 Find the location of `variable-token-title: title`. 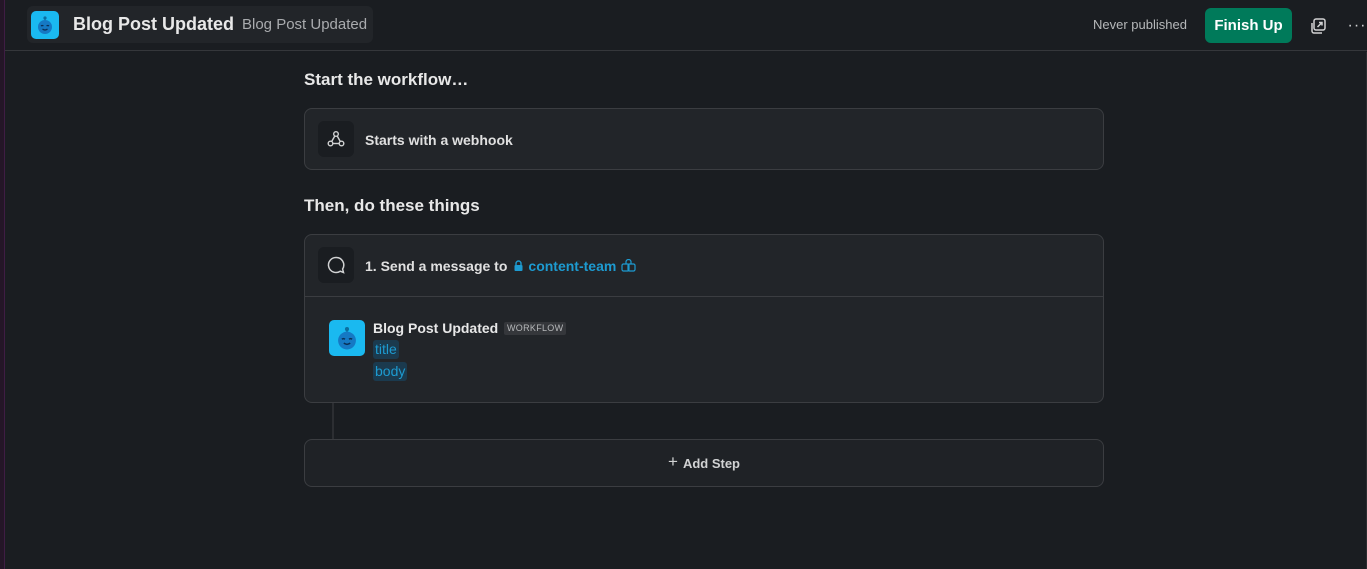

variable-token-title: title is located at coordinates (386, 349).